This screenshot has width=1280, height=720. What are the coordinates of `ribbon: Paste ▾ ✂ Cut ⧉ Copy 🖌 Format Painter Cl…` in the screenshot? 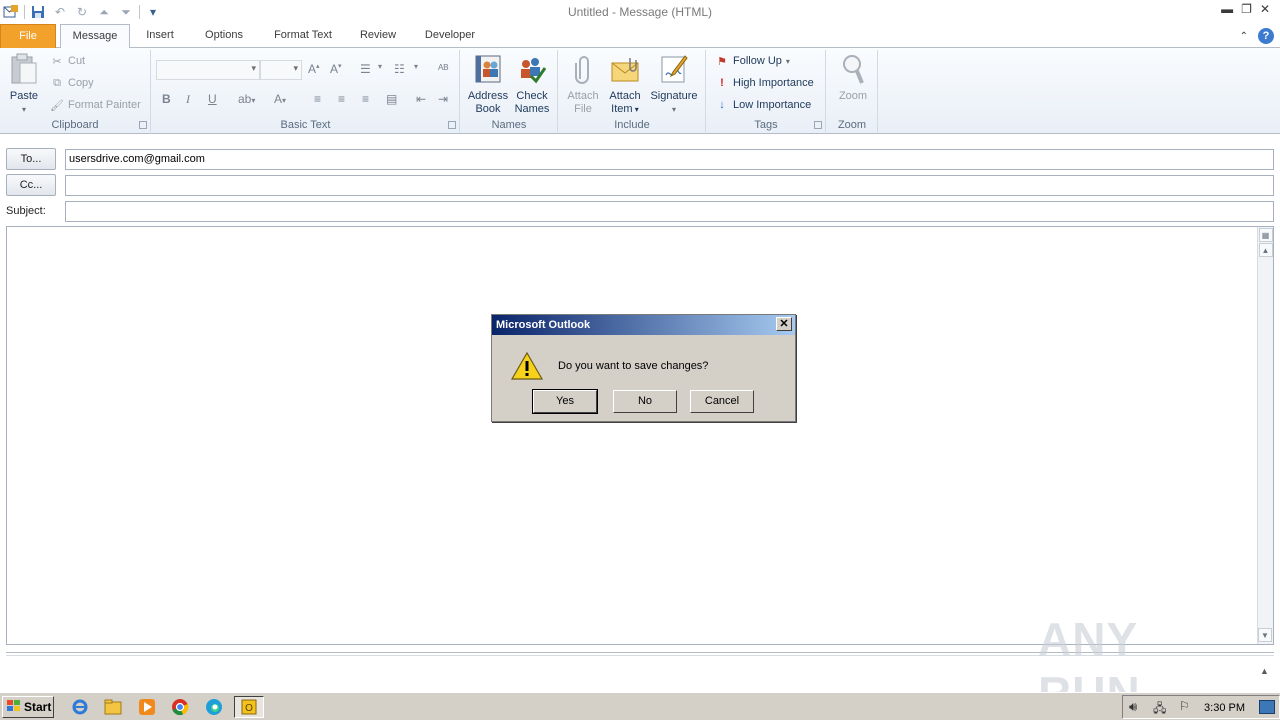 It's located at (640, 91).